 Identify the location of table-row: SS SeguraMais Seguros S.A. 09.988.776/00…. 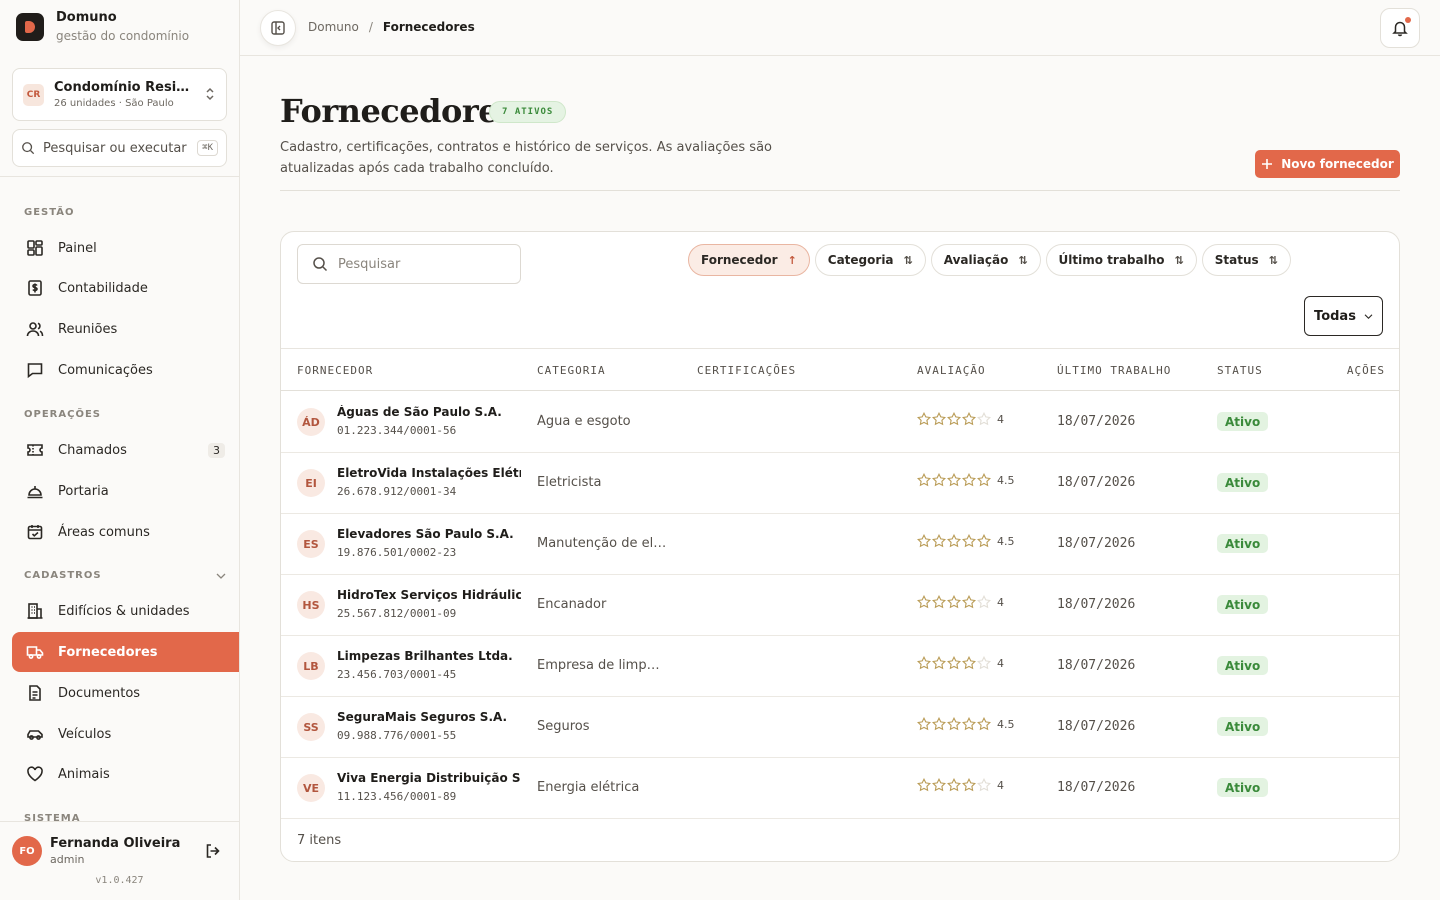
(840, 727).